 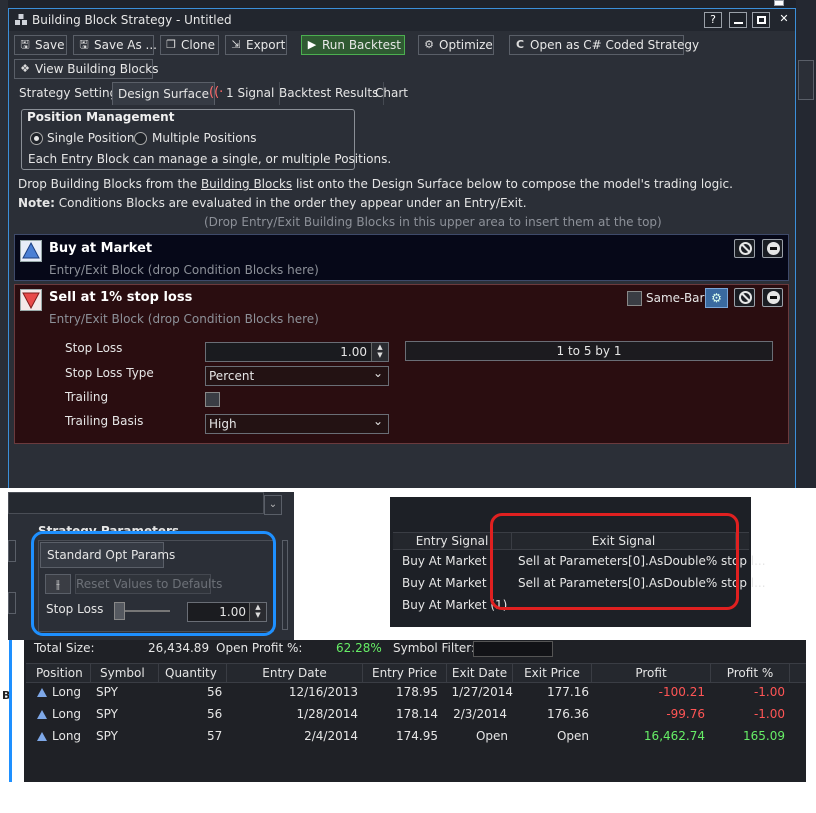 I want to click on maximize-button, so click(x=761, y=20).